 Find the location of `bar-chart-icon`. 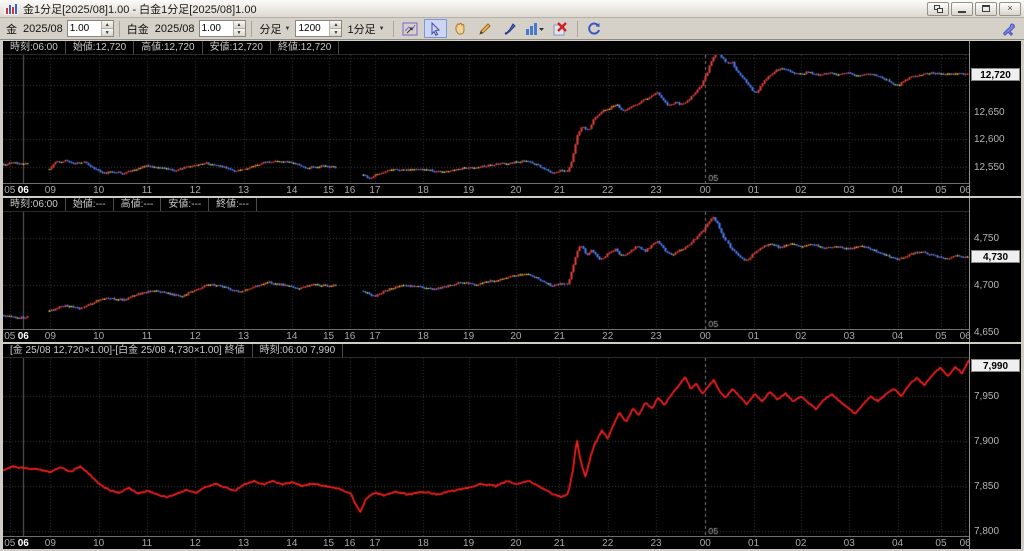

bar-chart-icon is located at coordinates (535, 28).